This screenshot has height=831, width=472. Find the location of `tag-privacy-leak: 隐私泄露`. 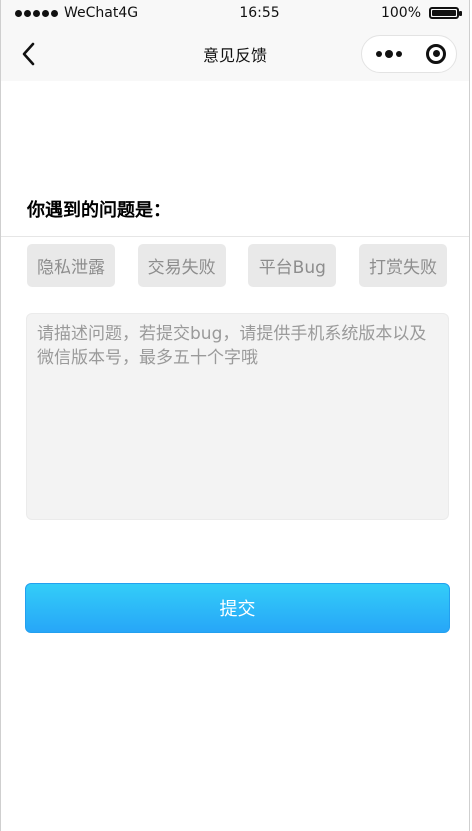

tag-privacy-leak: 隐私泄露 is located at coordinates (71, 265).